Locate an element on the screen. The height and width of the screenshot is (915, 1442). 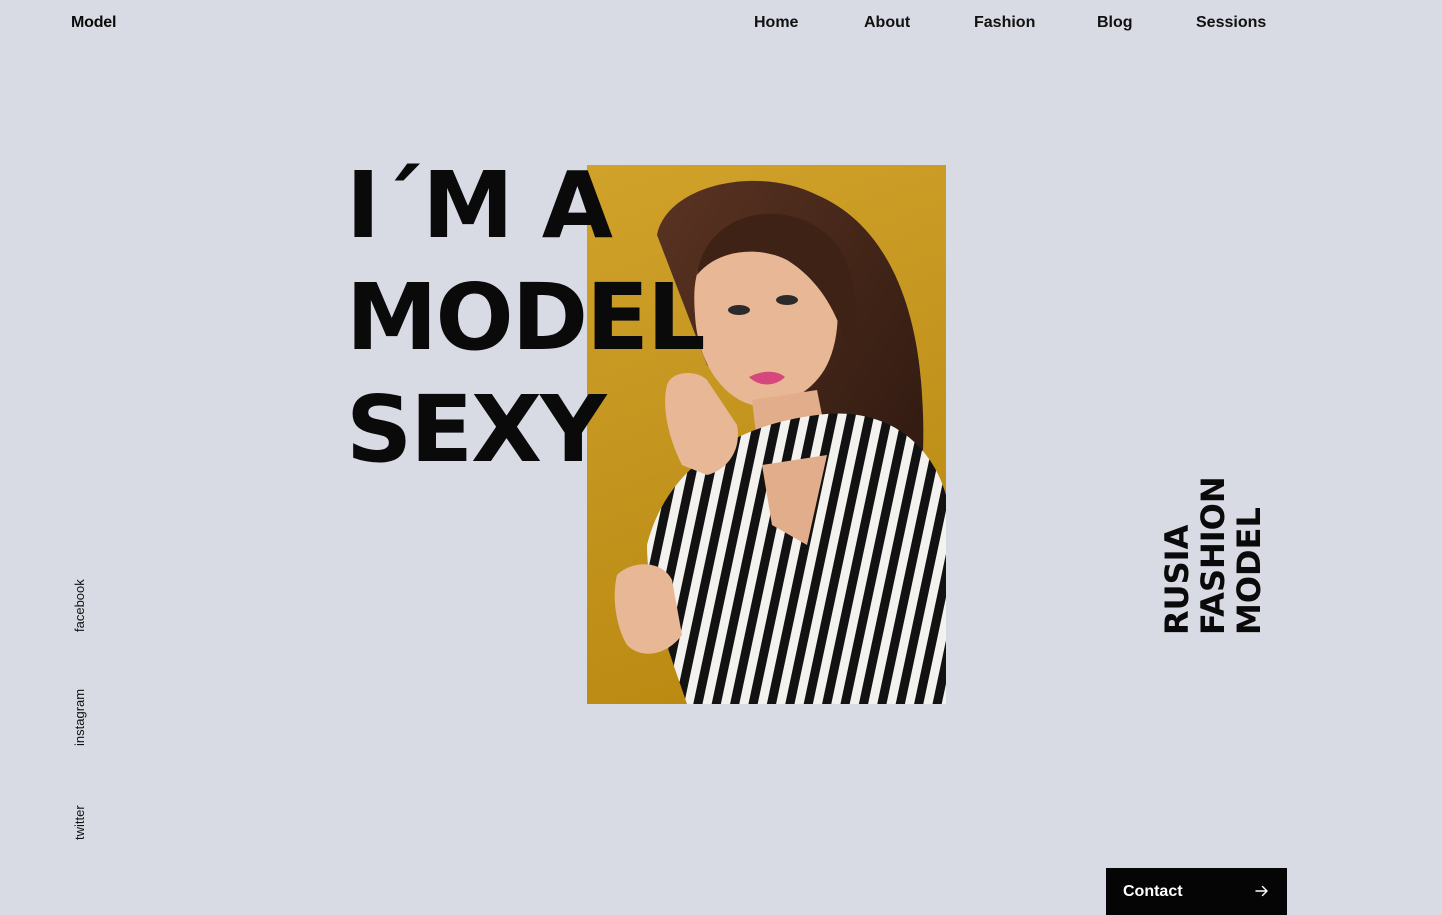
hero-headline: I´M A MODEL SEXY is located at coordinates (526, 318).